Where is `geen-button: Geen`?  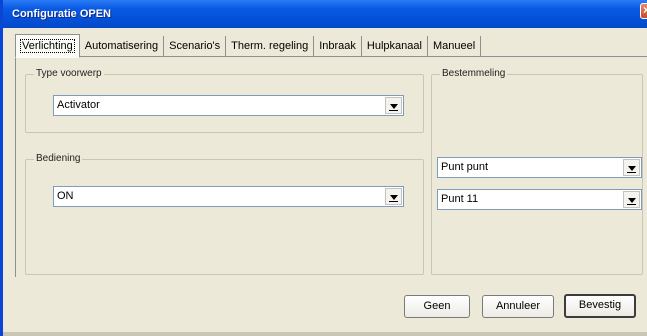
geen-button: Geen is located at coordinates (437, 306).